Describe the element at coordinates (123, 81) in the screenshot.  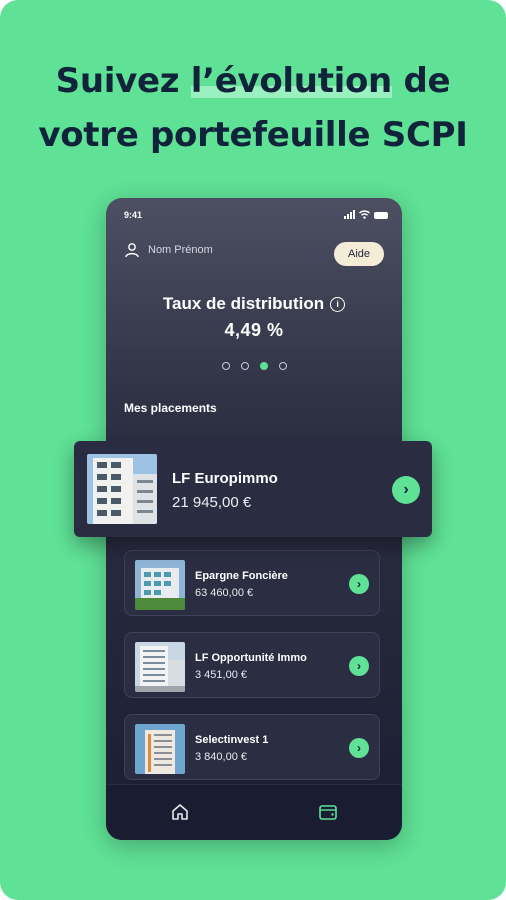
I see `headline-text: Suivez` at that location.